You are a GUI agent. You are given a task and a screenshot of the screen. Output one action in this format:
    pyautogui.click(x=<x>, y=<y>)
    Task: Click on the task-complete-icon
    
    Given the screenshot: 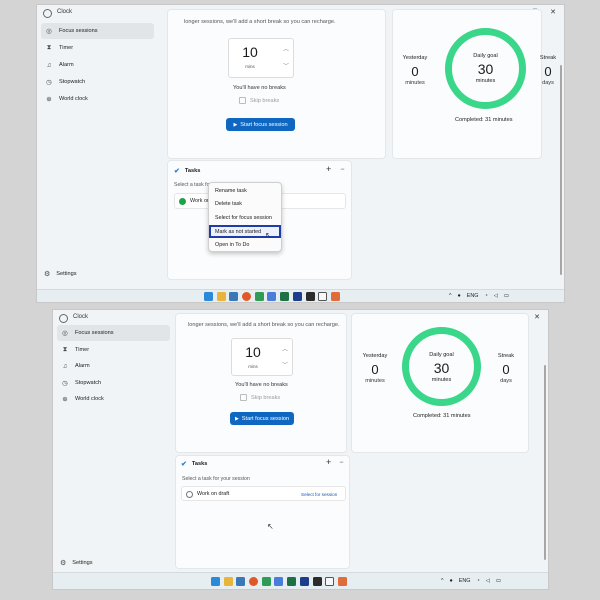 What is the action you would take?
    pyautogui.click(x=182, y=201)
    